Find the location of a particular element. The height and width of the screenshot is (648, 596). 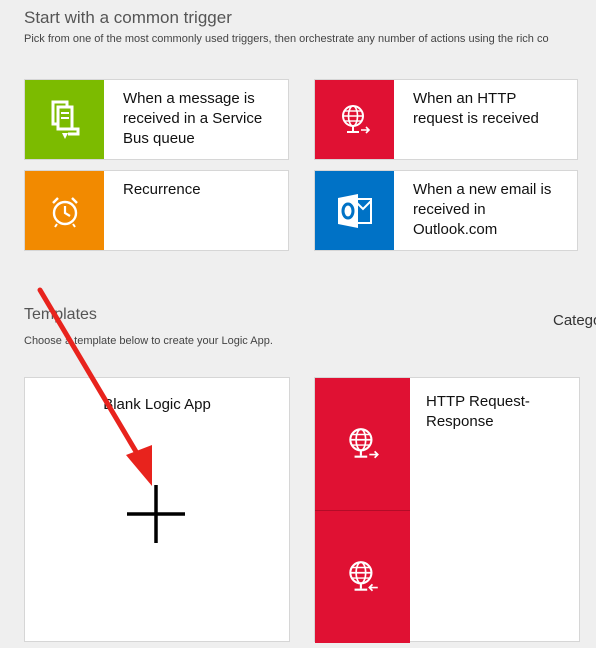

template-http-label-line: HTTP Request- is located at coordinates (478, 401).